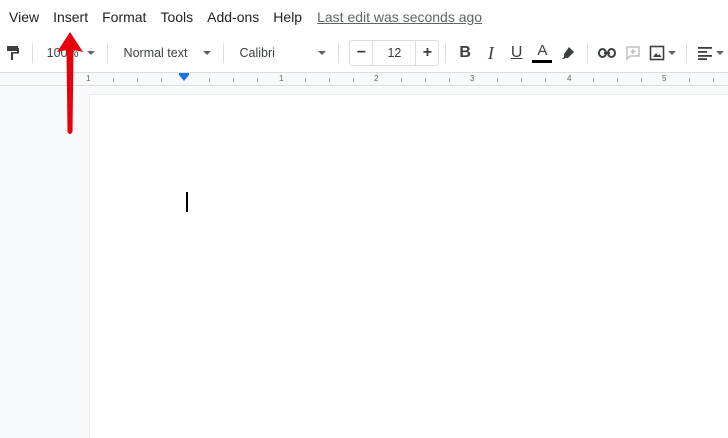 This screenshot has width=728, height=438. Describe the element at coordinates (23, 17) in the screenshot. I see `menu-view: View` at that location.